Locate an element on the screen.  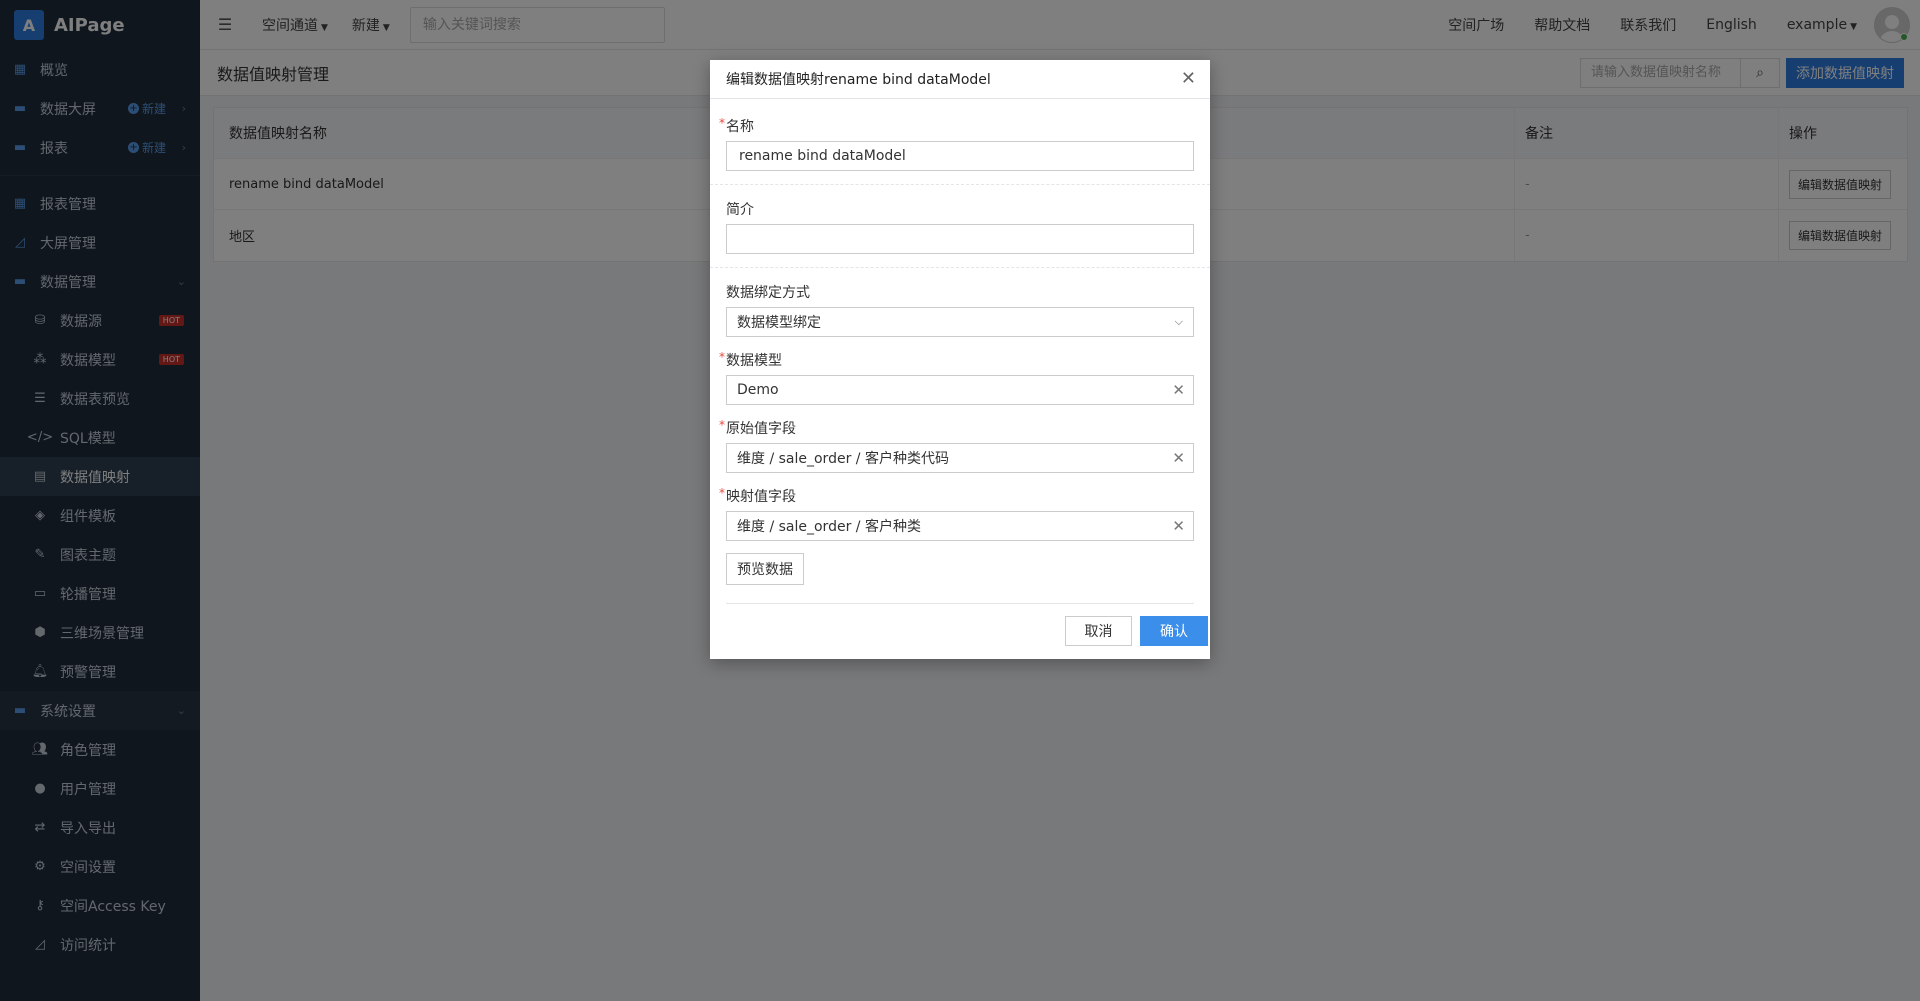
model-label: * 数据模型 is located at coordinates (750, 359).